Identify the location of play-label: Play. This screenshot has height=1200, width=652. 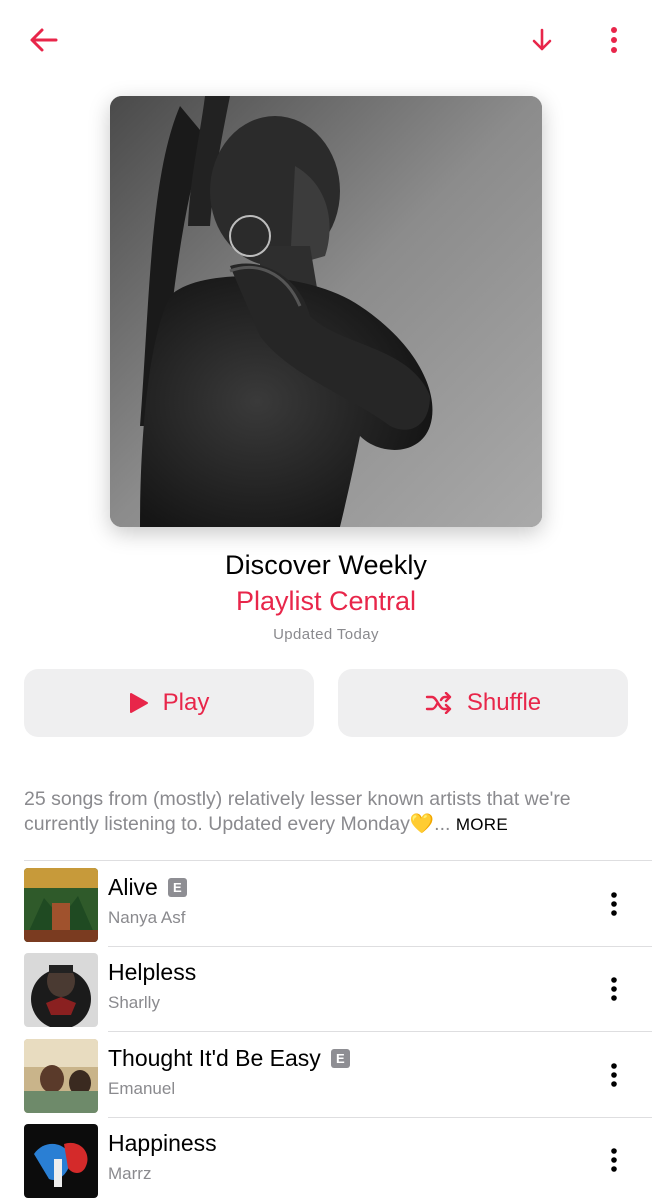
(186, 702).